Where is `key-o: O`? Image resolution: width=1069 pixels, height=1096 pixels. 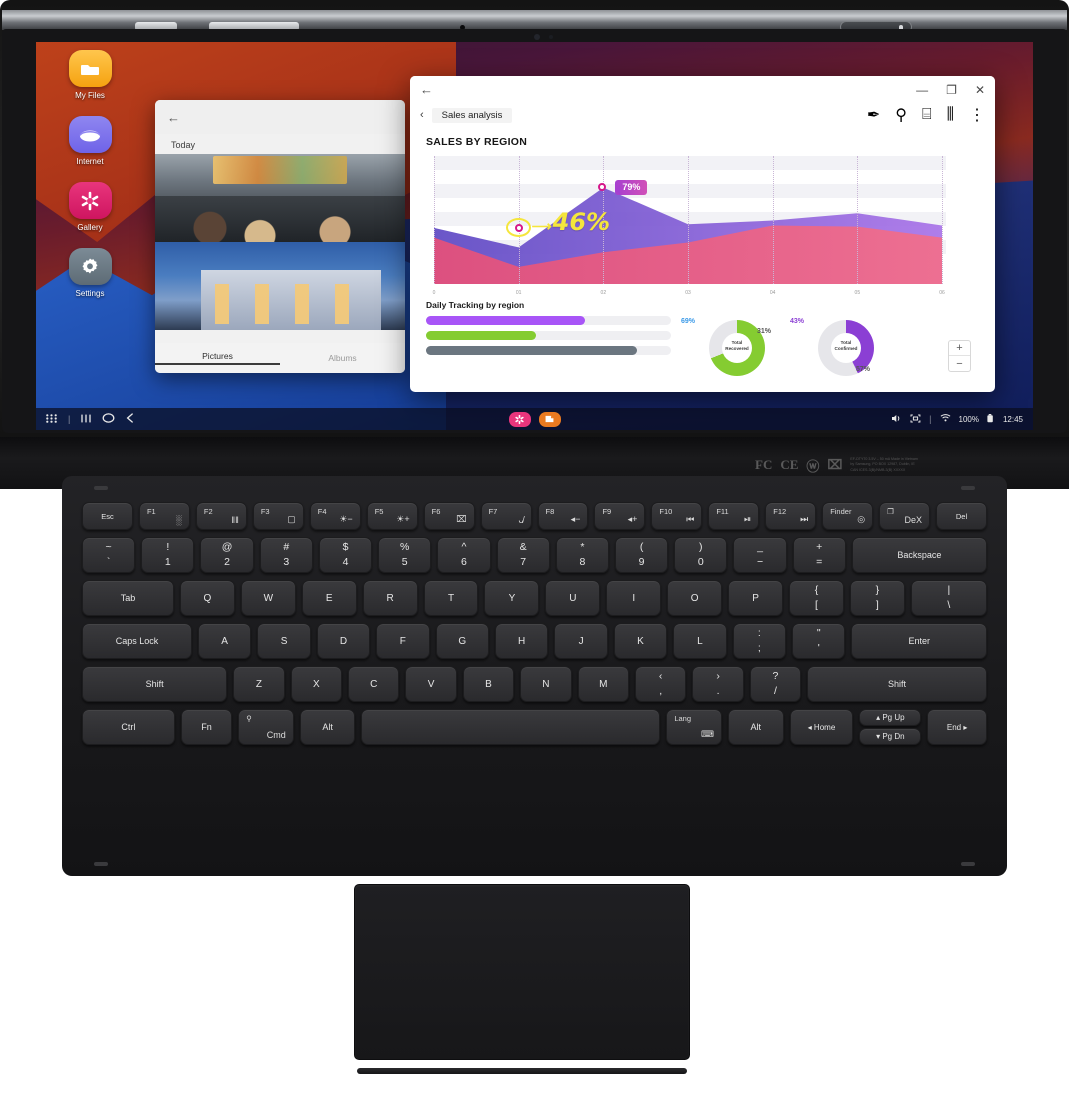
key-o: O is located at coordinates (695, 598).